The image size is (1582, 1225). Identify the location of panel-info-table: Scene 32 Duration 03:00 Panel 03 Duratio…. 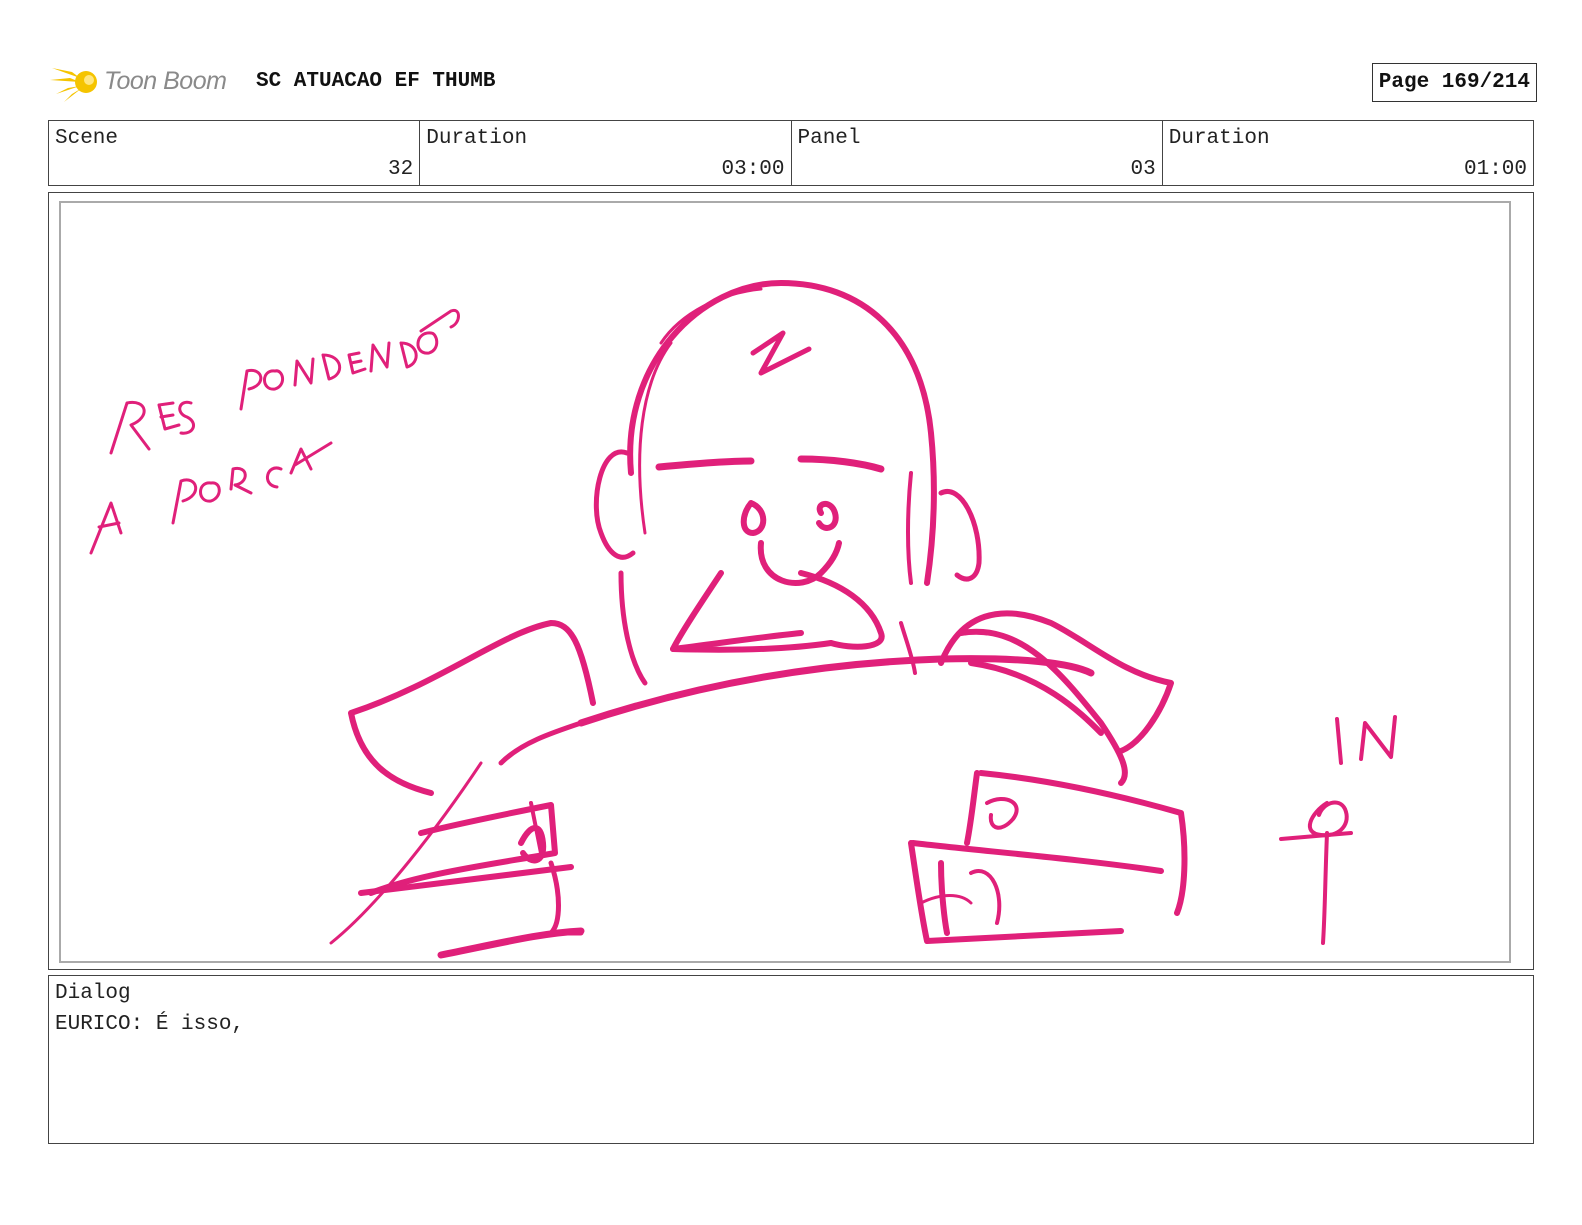
(791, 153).